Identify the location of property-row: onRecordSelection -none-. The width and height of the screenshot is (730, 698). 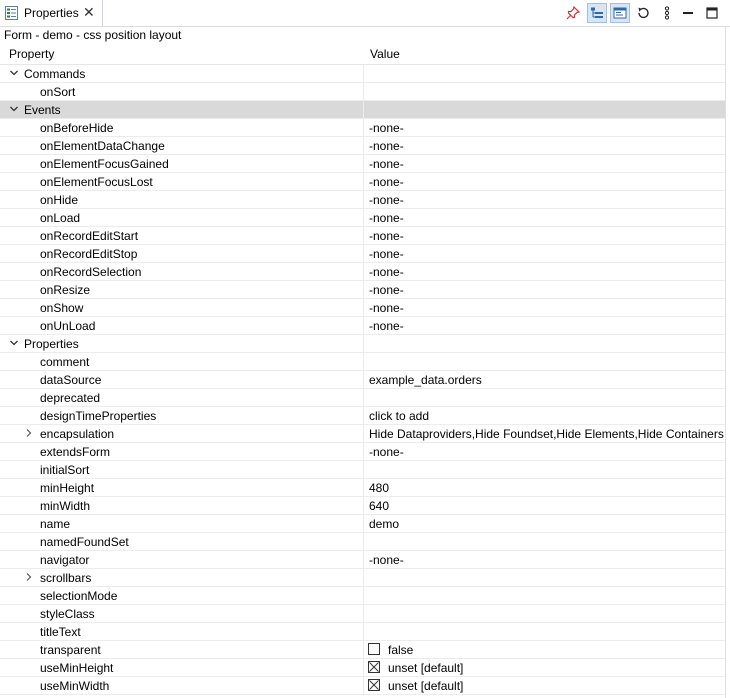
(363, 272).